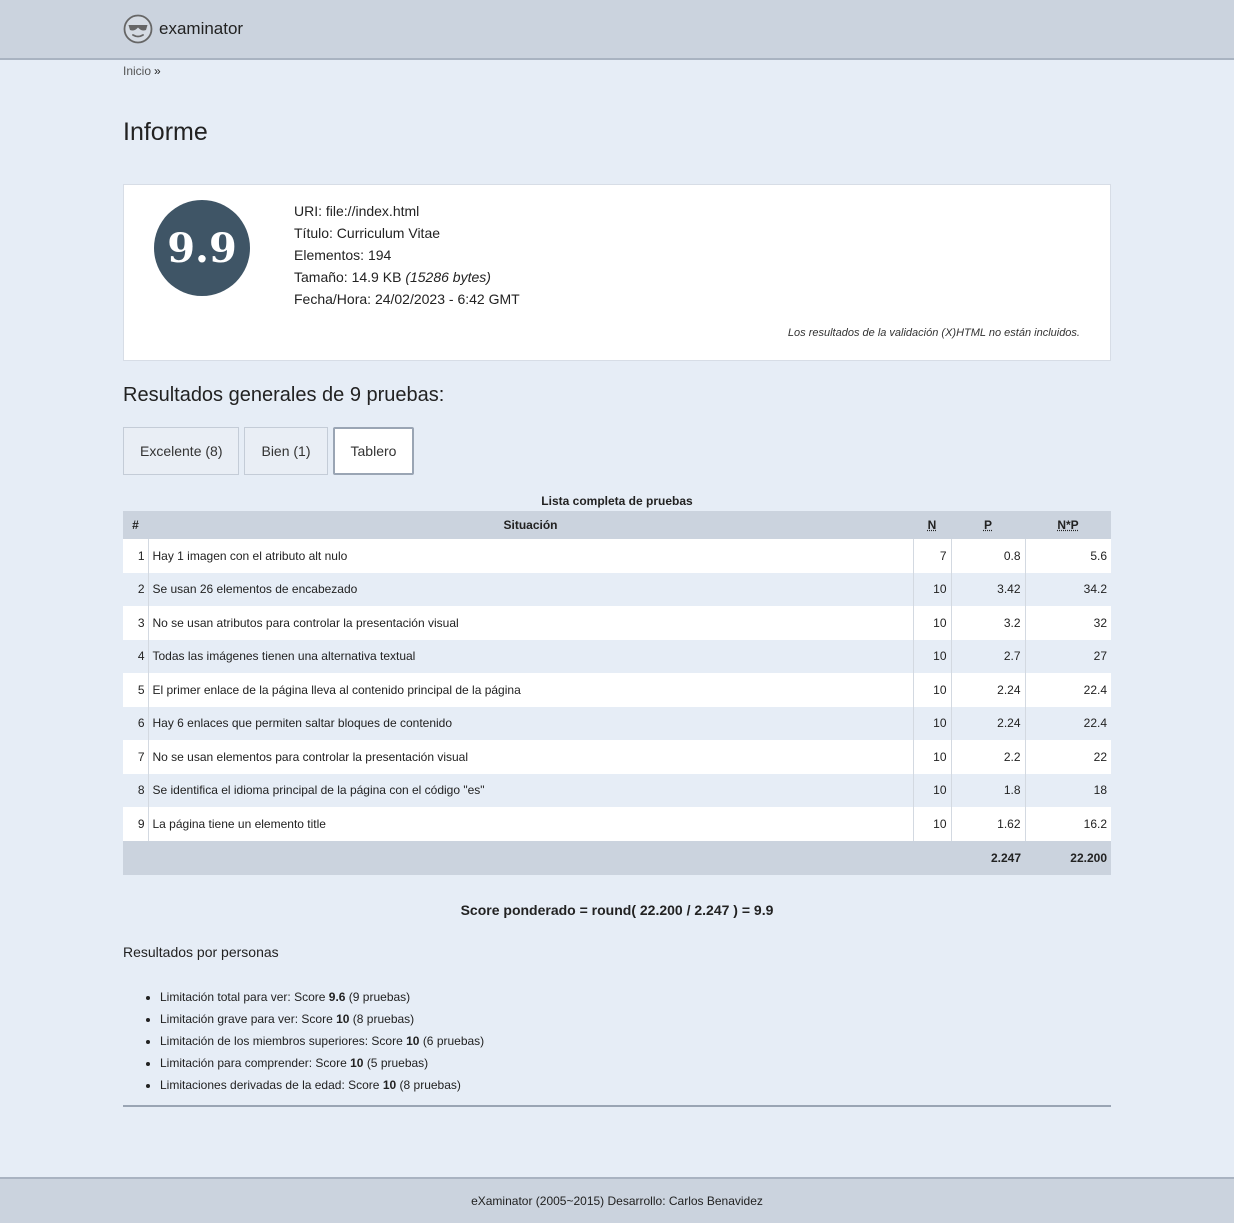 The image size is (1234, 1223). What do you see at coordinates (135, 723) in the screenshot?
I see `cell-num: 6` at bounding box center [135, 723].